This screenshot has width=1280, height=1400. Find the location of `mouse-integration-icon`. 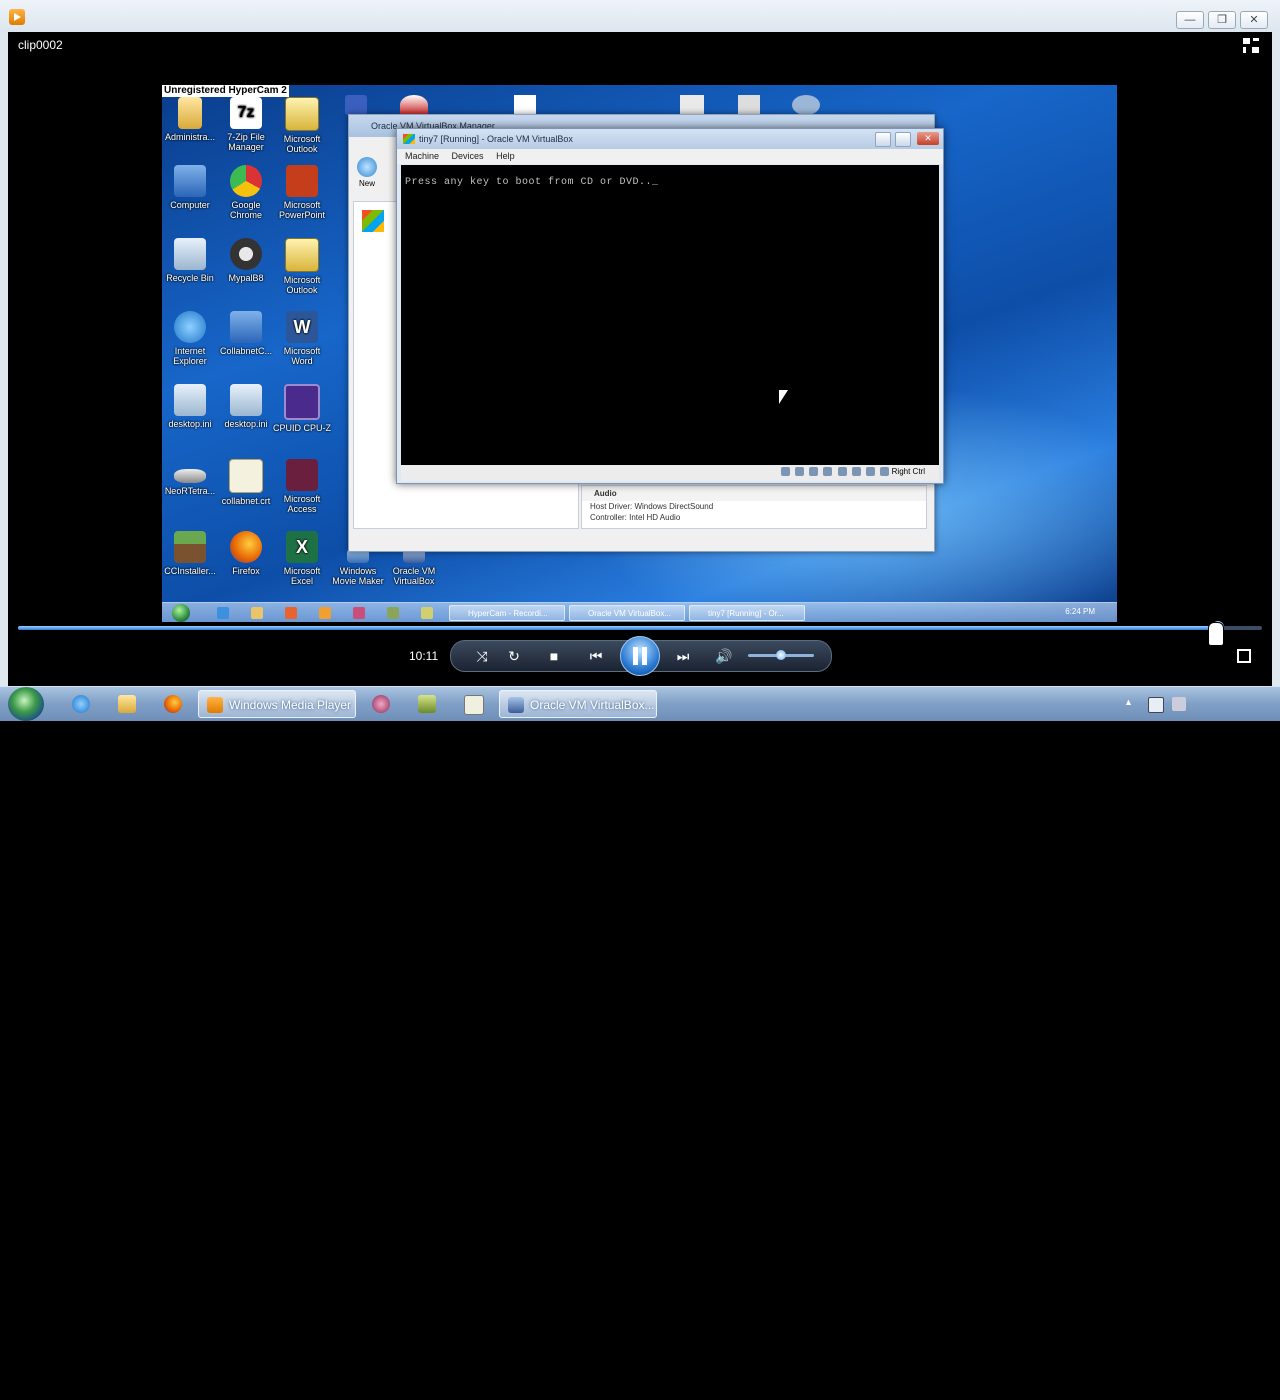

mouse-integration-icon is located at coordinates (871, 472).